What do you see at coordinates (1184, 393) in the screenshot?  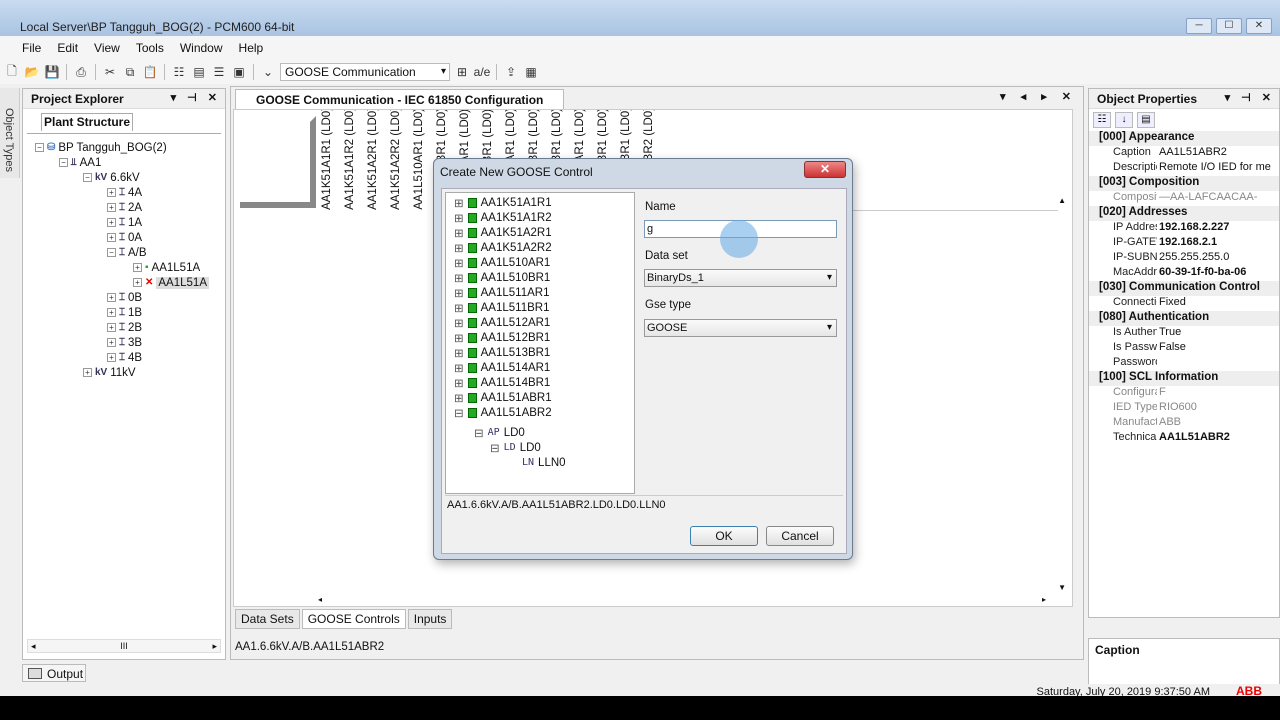 I see `property-row: ConfigurationF` at bounding box center [1184, 393].